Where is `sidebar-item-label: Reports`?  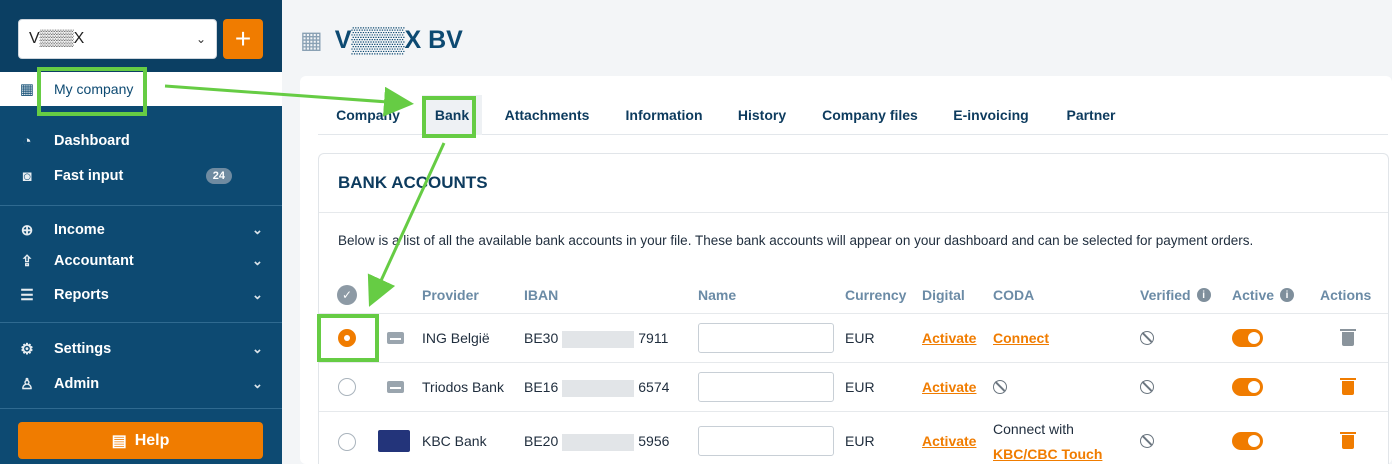 sidebar-item-label: Reports is located at coordinates (81, 295).